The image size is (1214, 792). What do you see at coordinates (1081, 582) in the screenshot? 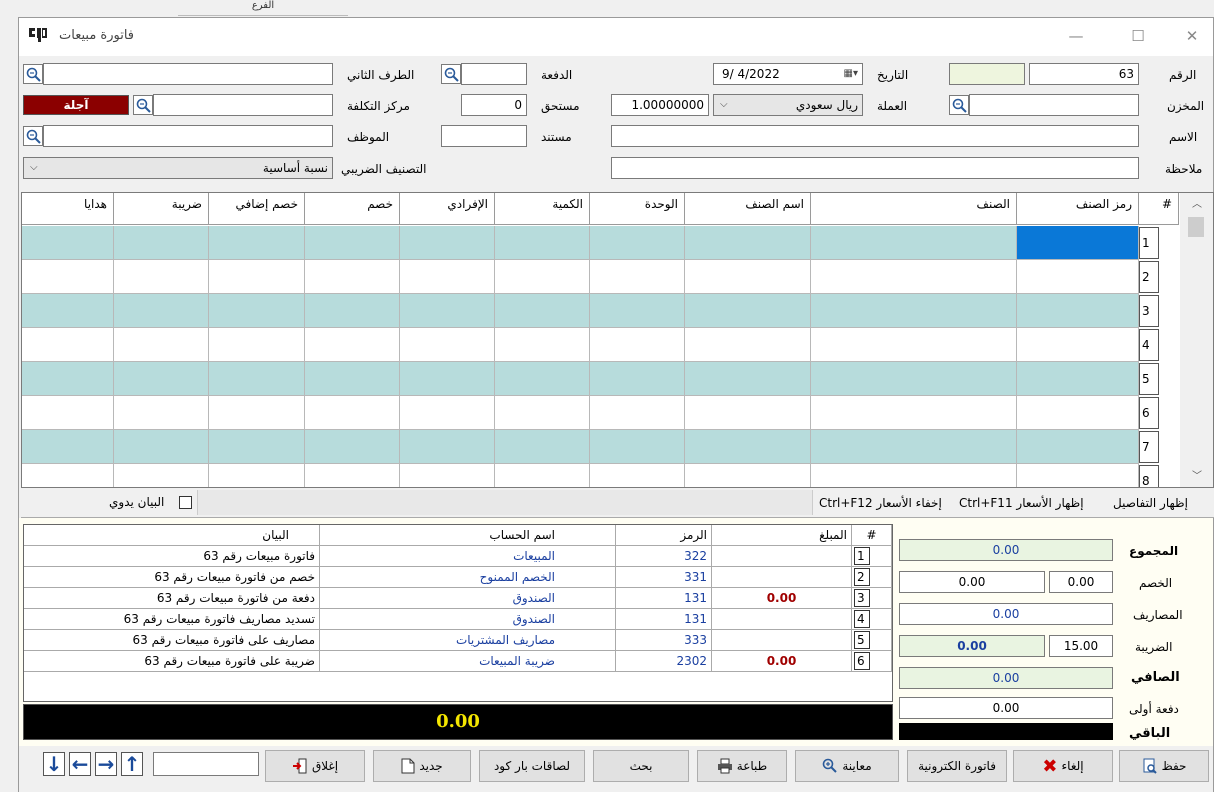
I see `discount-percent-field: 0.00` at bounding box center [1081, 582].